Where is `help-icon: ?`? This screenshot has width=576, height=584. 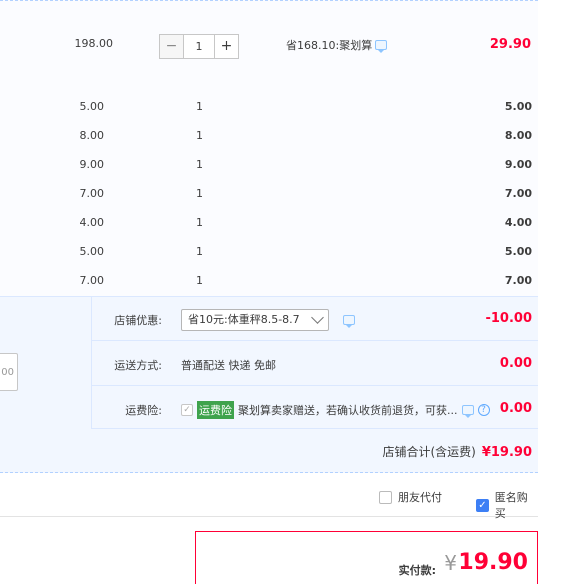
help-icon: ? is located at coordinates (483, 410).